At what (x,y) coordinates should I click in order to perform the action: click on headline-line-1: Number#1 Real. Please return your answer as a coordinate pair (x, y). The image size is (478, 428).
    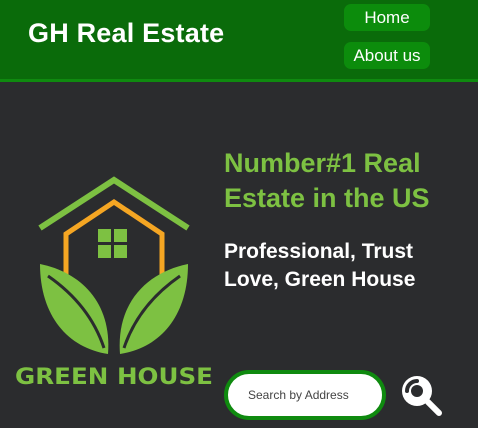
    Looking at the image, I should click on (322, 163).